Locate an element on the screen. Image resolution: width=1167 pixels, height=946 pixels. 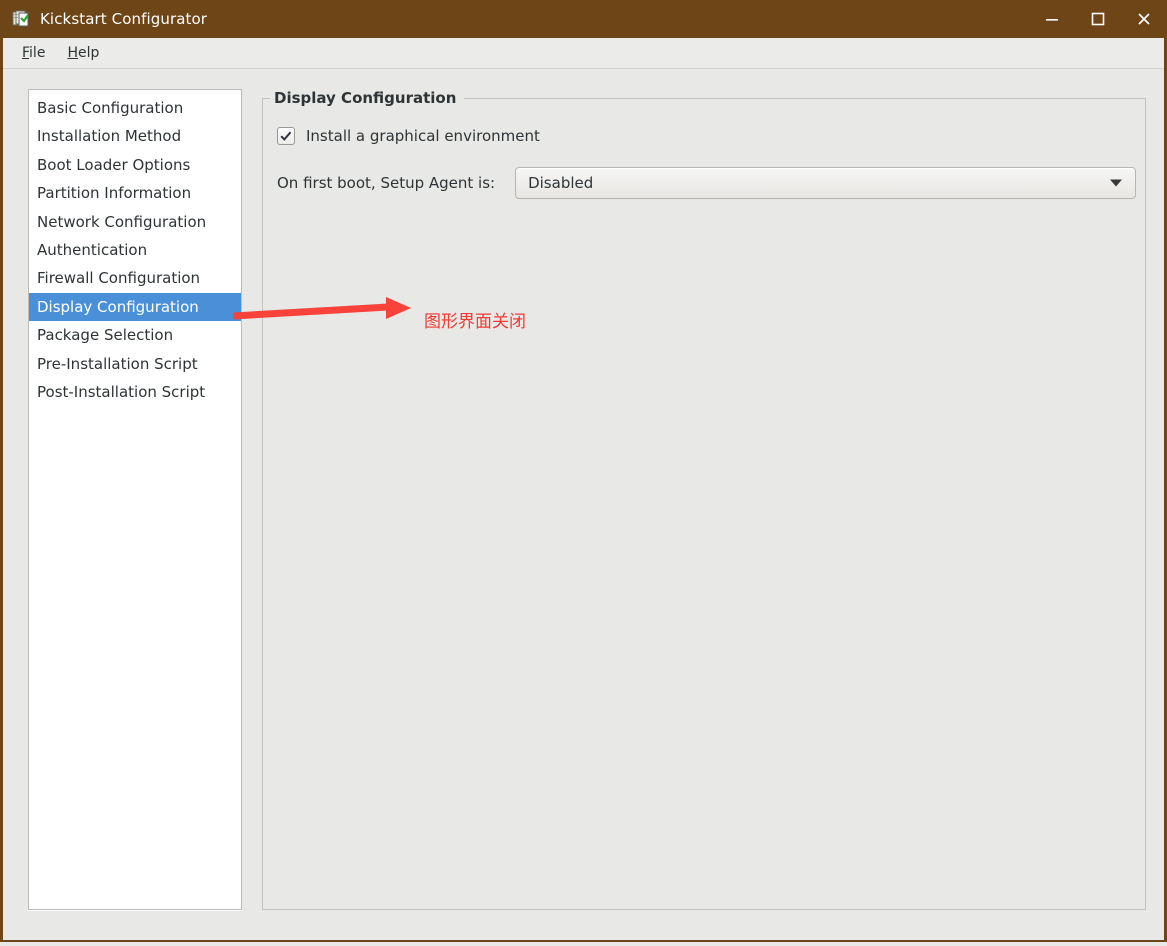
menu-bar: File Help is located at coordinates (583, 53).